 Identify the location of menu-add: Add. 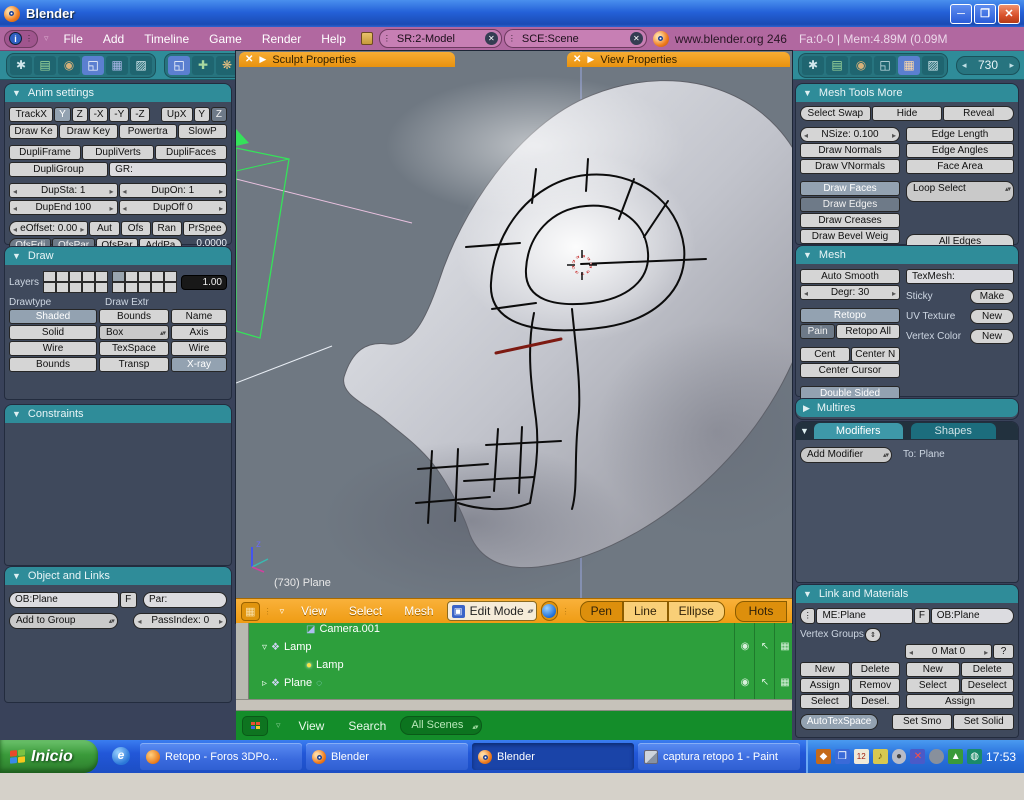
(113, 39).